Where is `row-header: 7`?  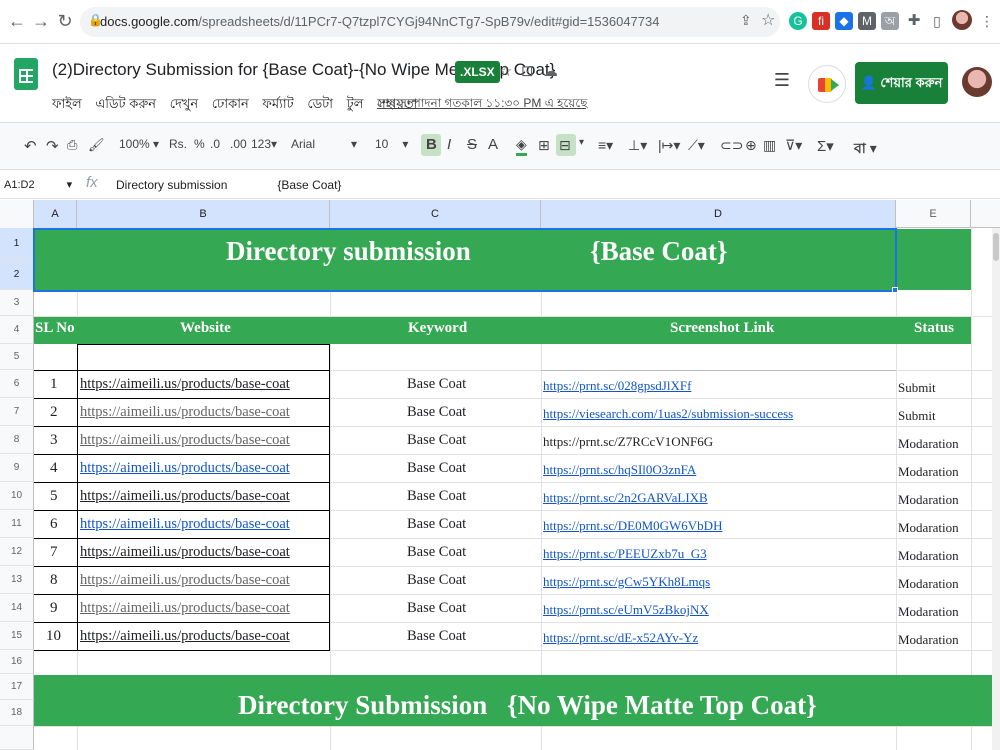
row-header: 7 is located at coordinates (17, 412).